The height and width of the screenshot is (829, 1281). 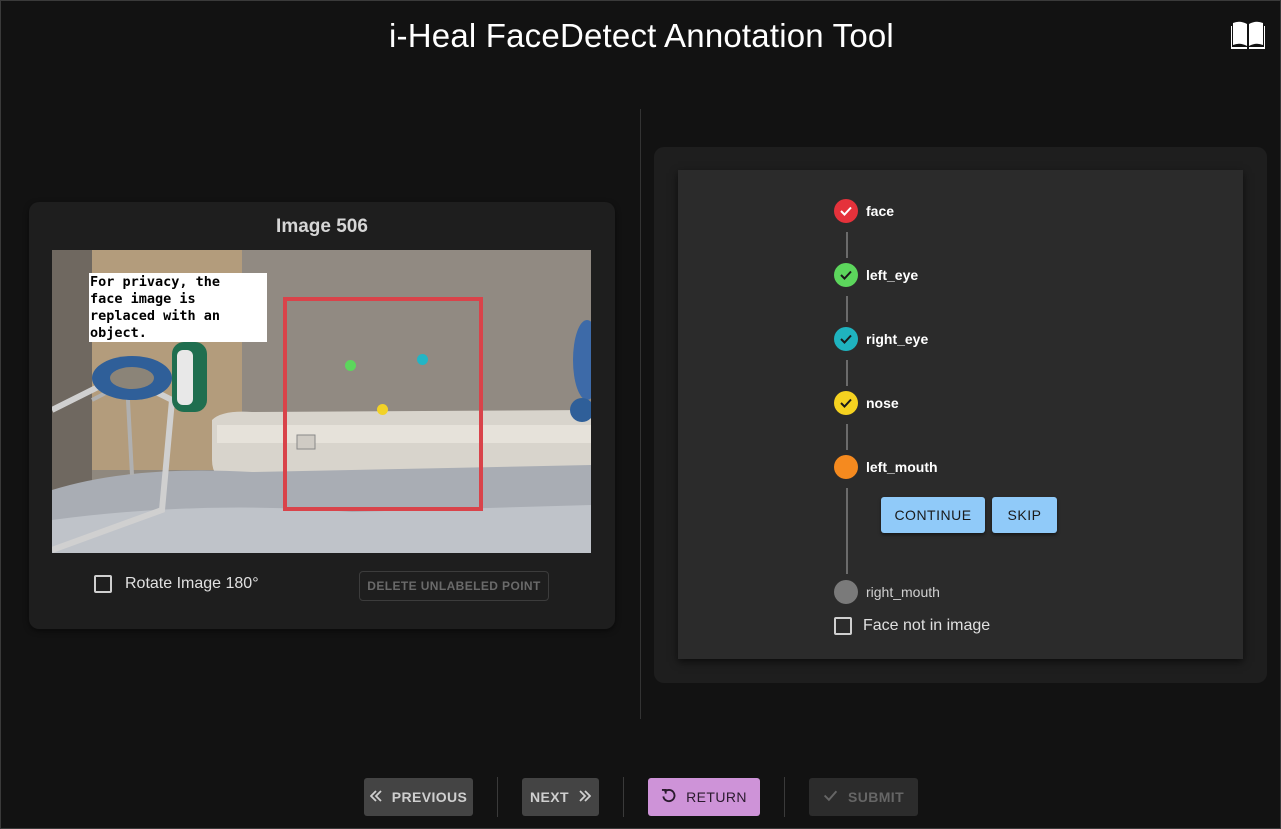 What do you see at coordinates (103, 584) in the screenshot?
I see `rotate-image-checkbox` at bounding box center [103, 584].